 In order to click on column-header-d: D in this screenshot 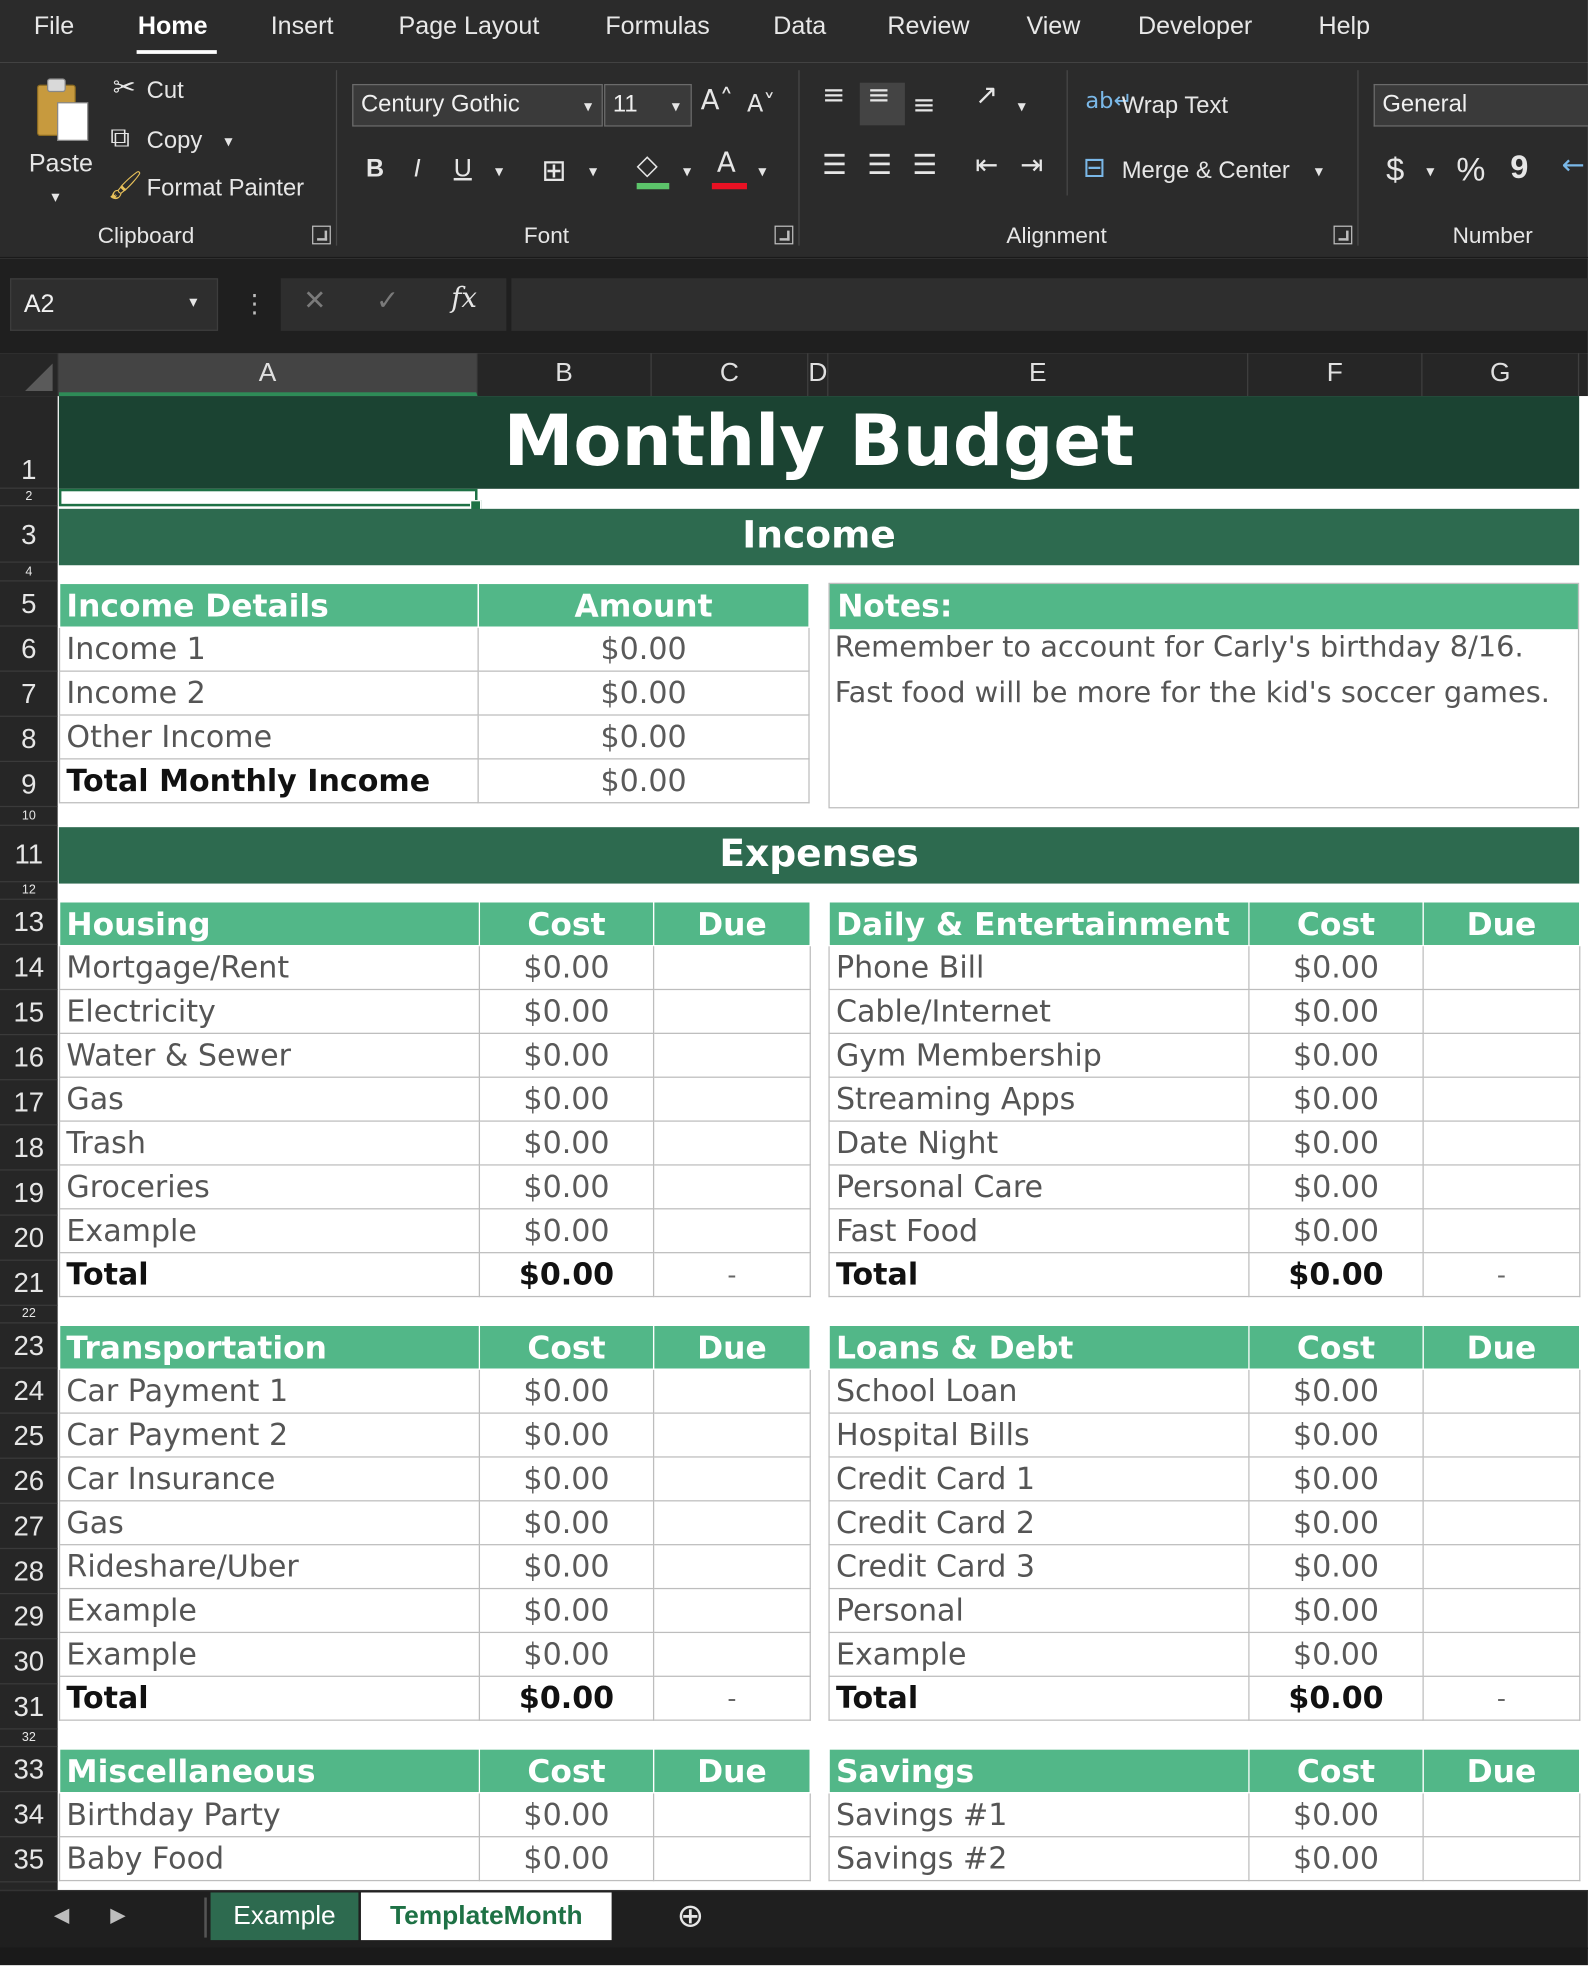, I will do `click(818, 375)`.